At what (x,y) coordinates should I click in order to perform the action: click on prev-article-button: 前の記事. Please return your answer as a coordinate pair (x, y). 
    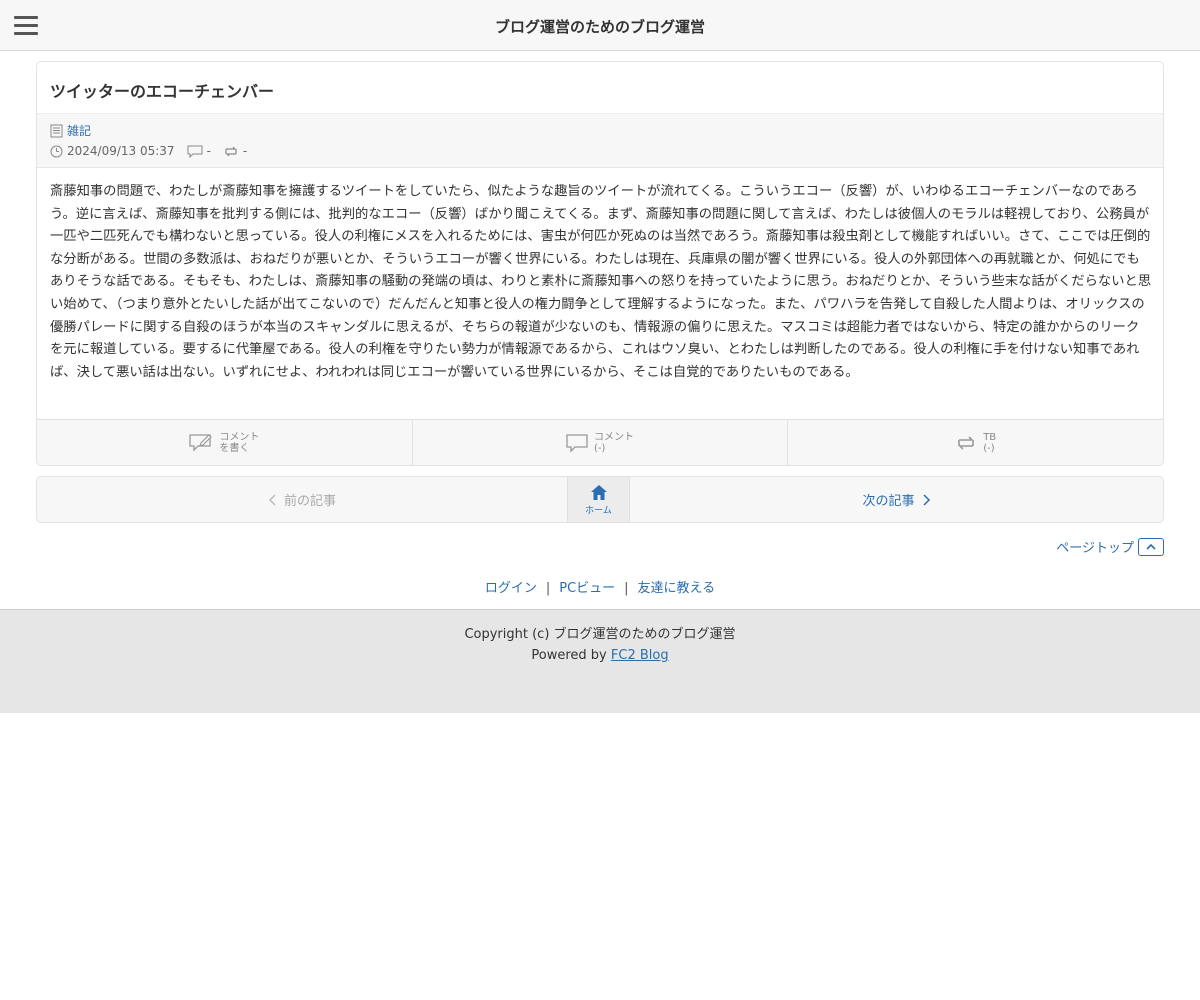
    Looking at the image, I should click on (302, 499).